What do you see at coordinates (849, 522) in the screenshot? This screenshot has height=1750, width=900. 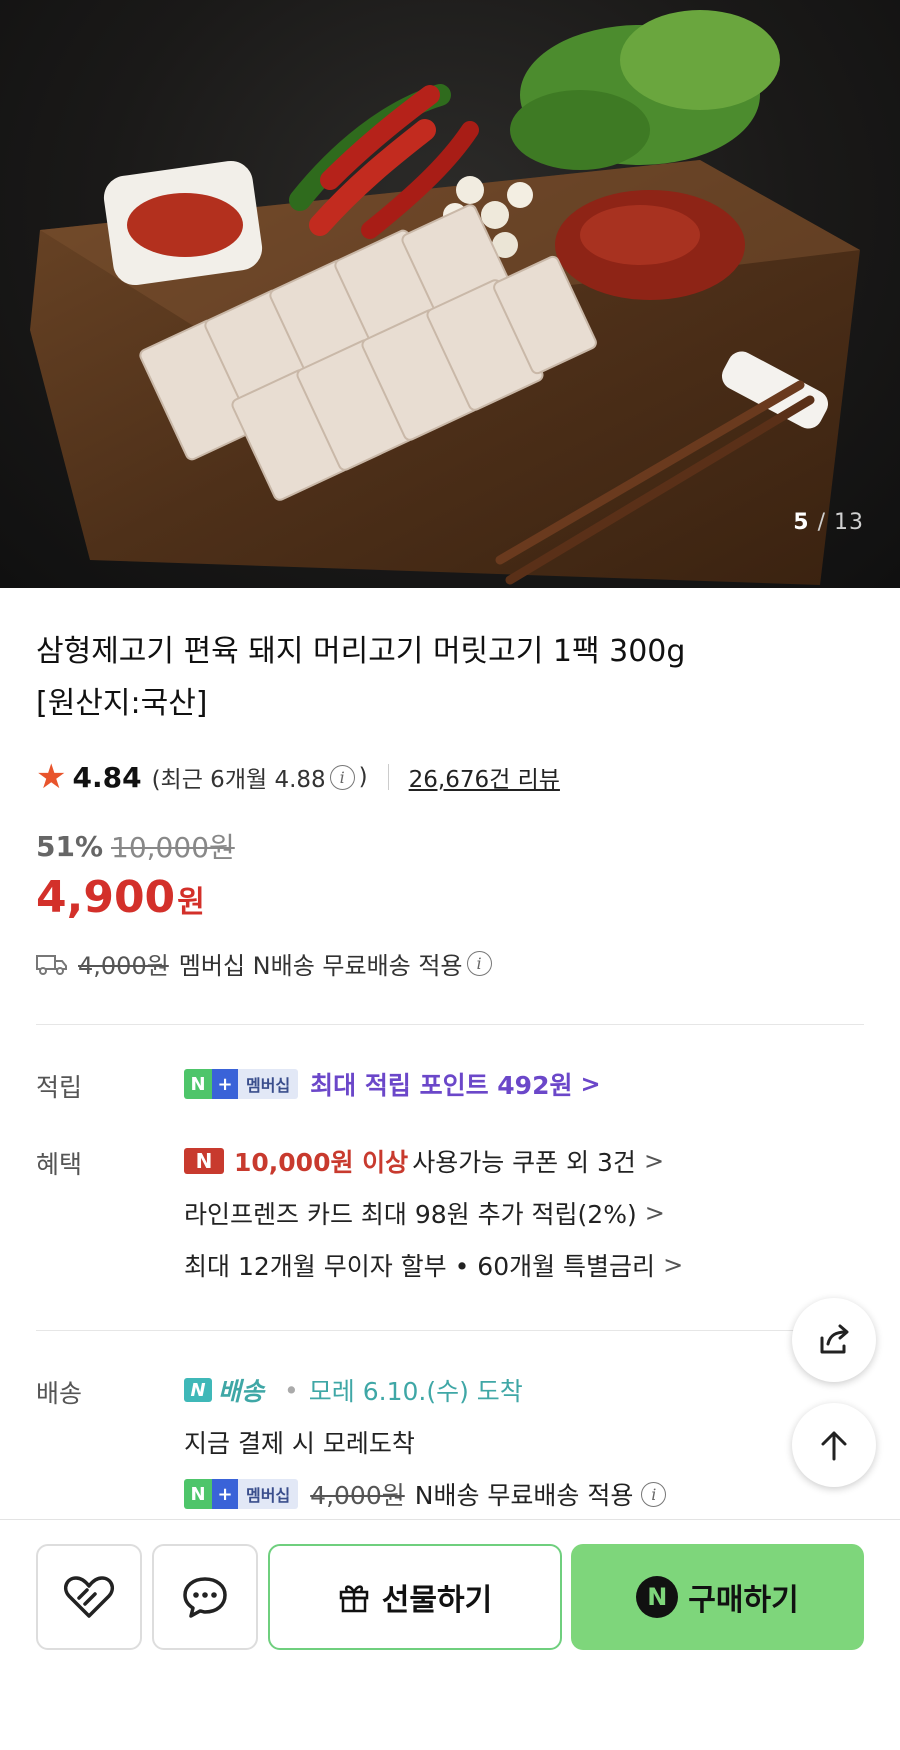 I see `image-counter-total: 13` at bounding box center [849, 522].